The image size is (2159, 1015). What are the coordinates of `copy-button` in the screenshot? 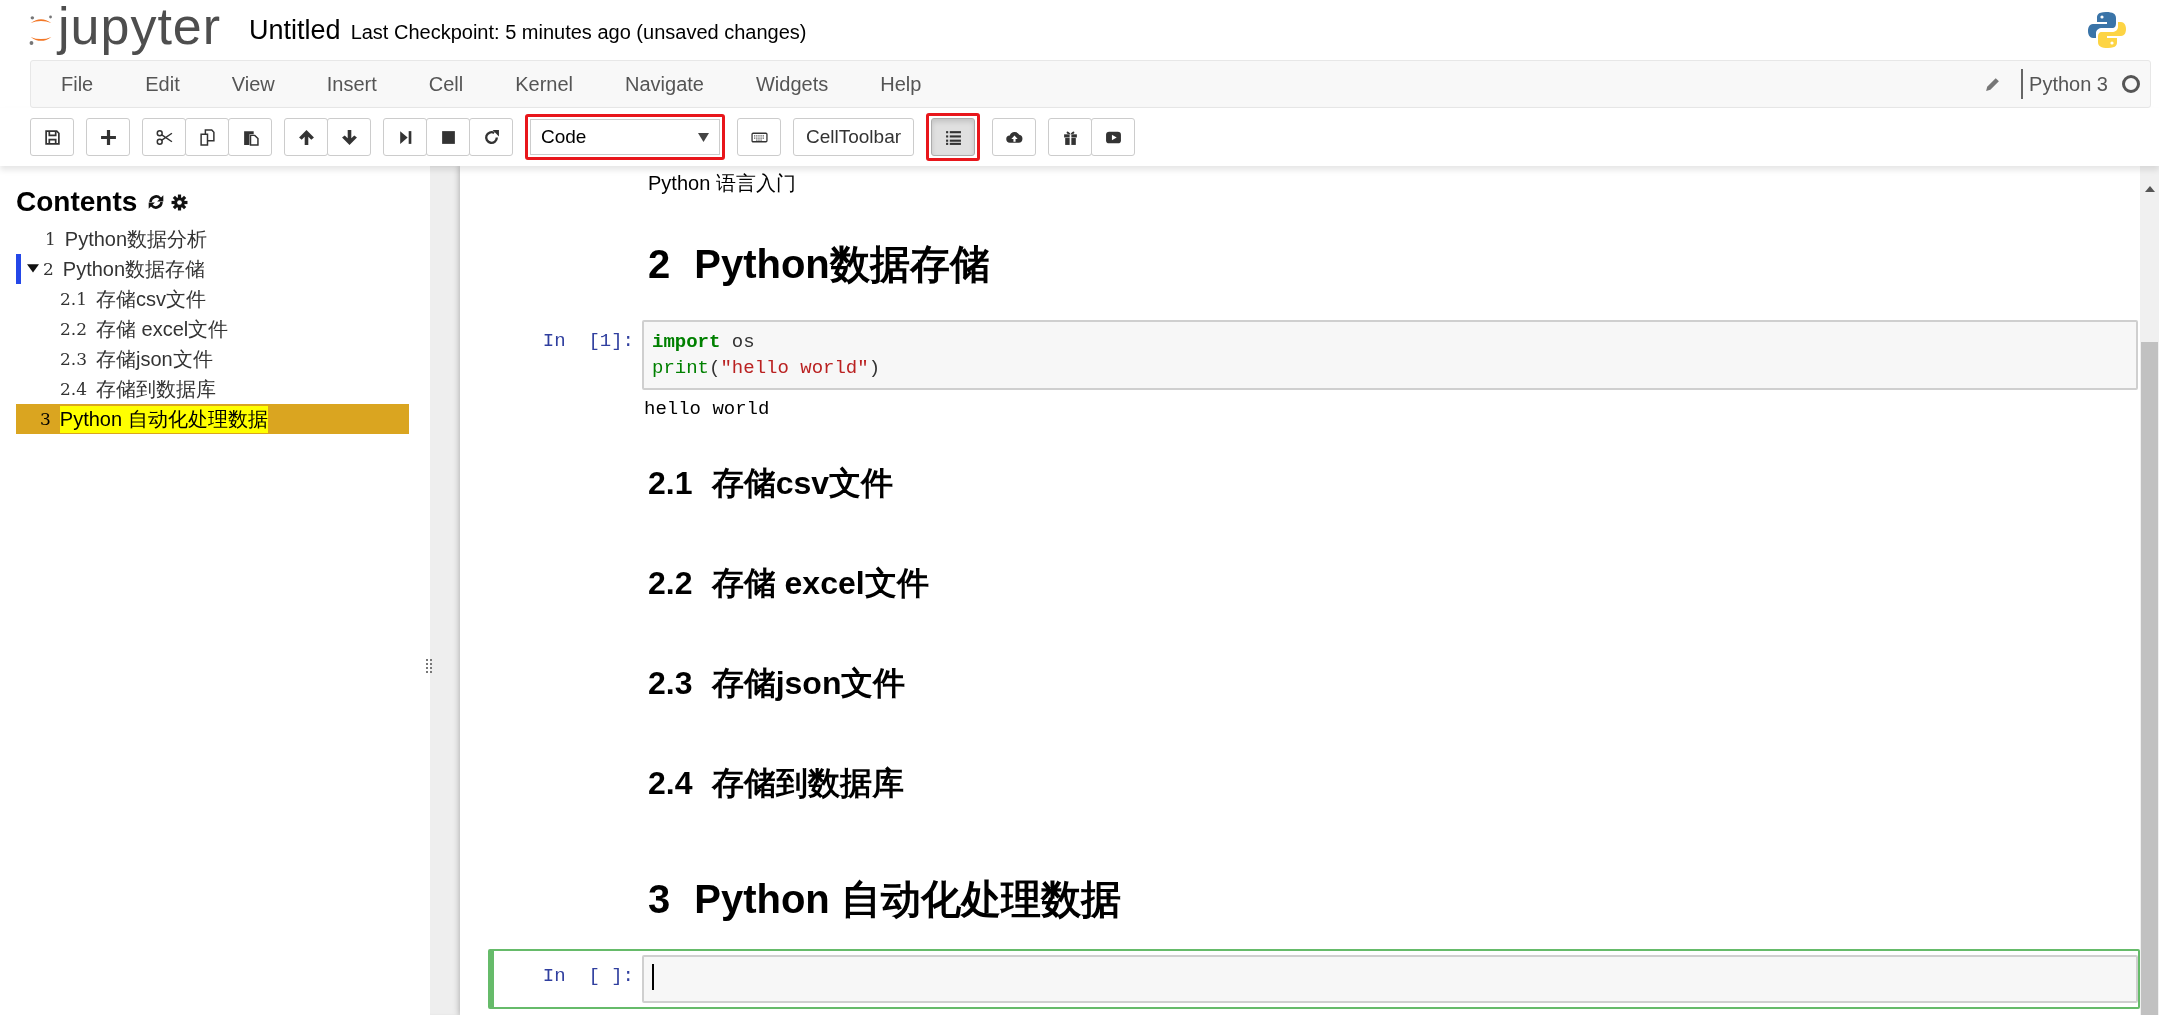 It's located at (207, 137).